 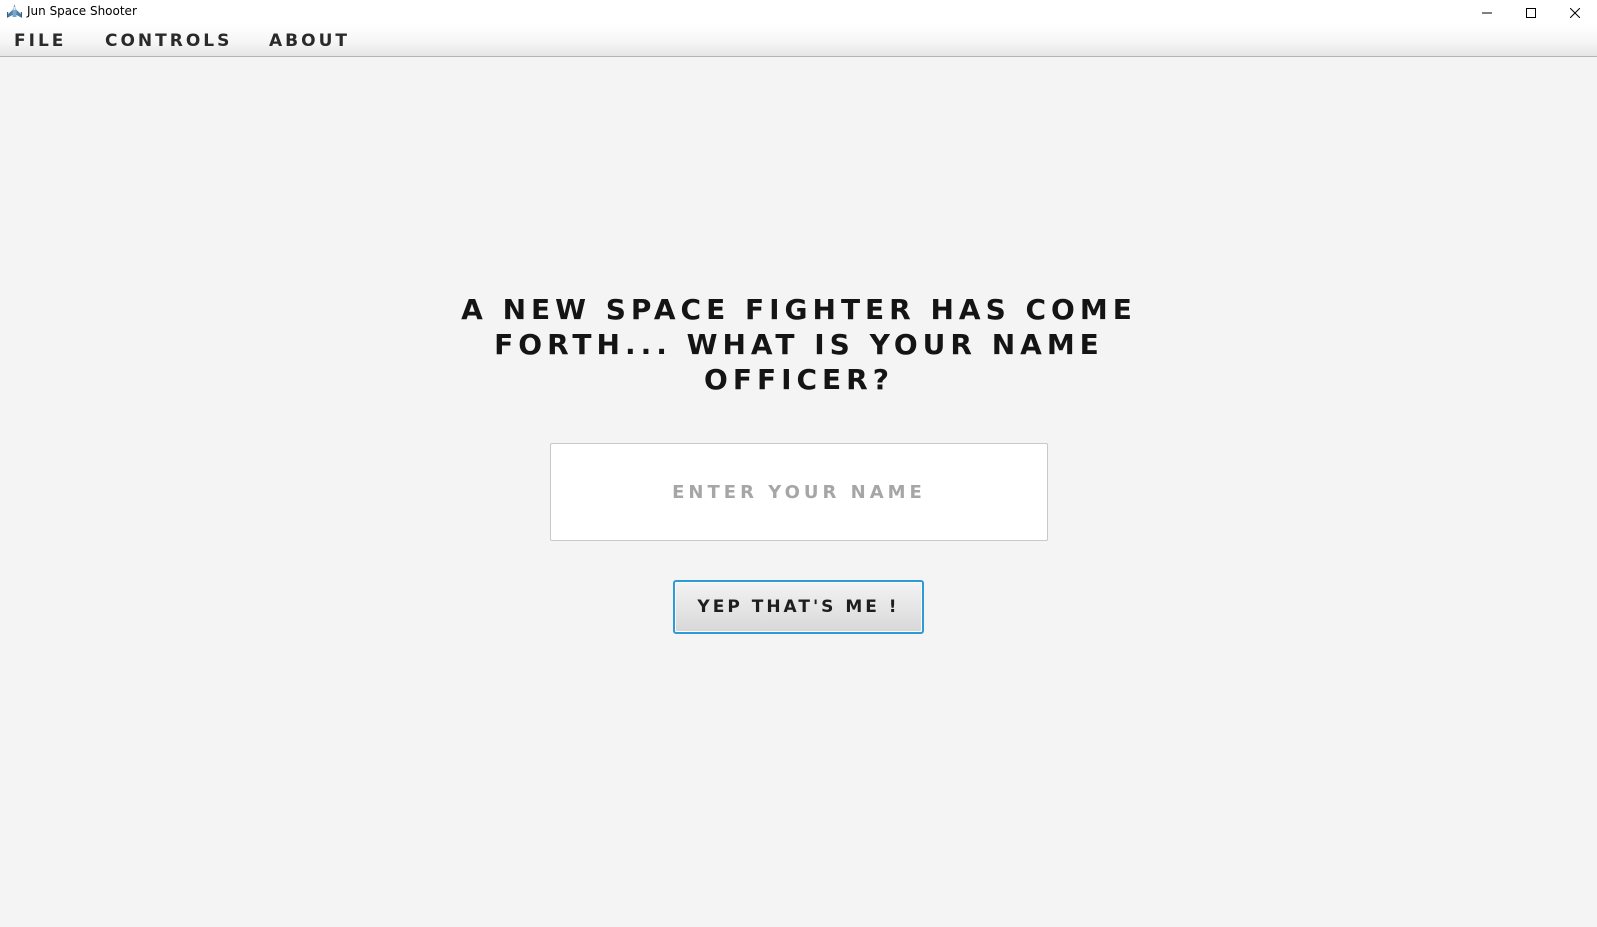 What do you see at coordinates (82, 11) in the screenshot?
I see `window-title: Jun Space Shooter` at bounding box center [82, 11].